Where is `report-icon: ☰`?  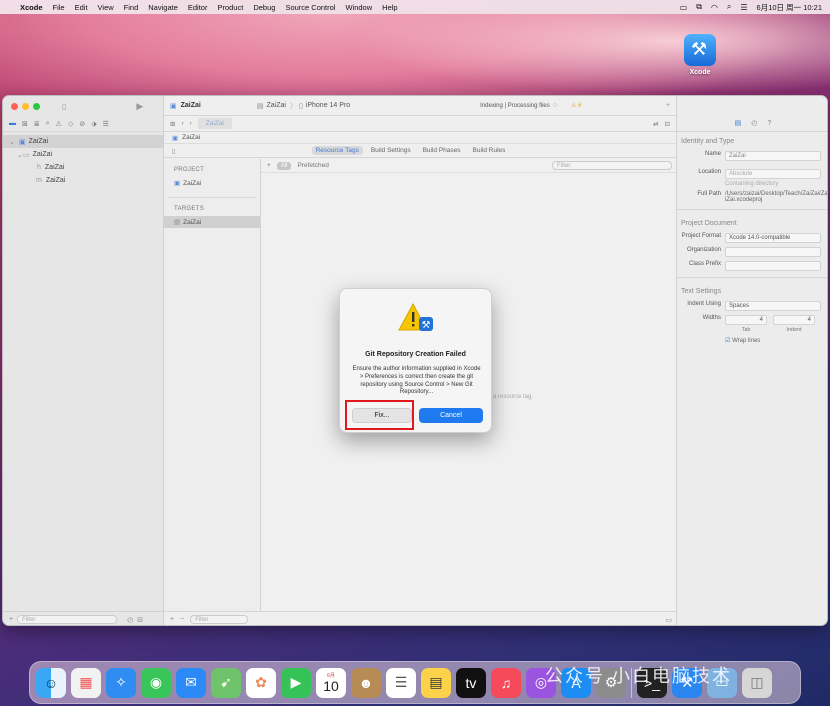 report-icon: ☰ is located at coordinates (106, 124).